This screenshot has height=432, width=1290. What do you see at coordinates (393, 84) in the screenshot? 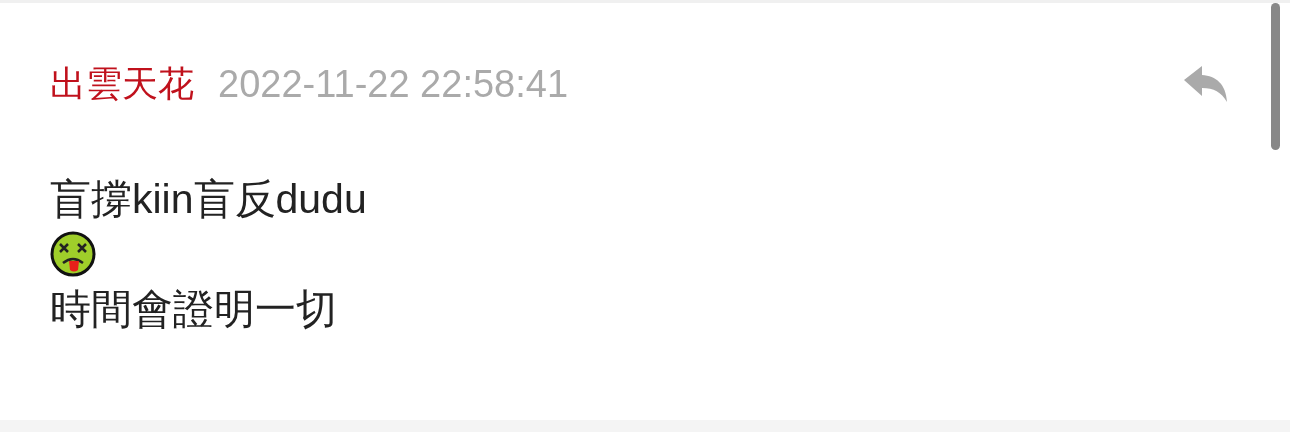
I see `timestamp: 2022-11-22 22:58:41` at bounding box center [393, 84].